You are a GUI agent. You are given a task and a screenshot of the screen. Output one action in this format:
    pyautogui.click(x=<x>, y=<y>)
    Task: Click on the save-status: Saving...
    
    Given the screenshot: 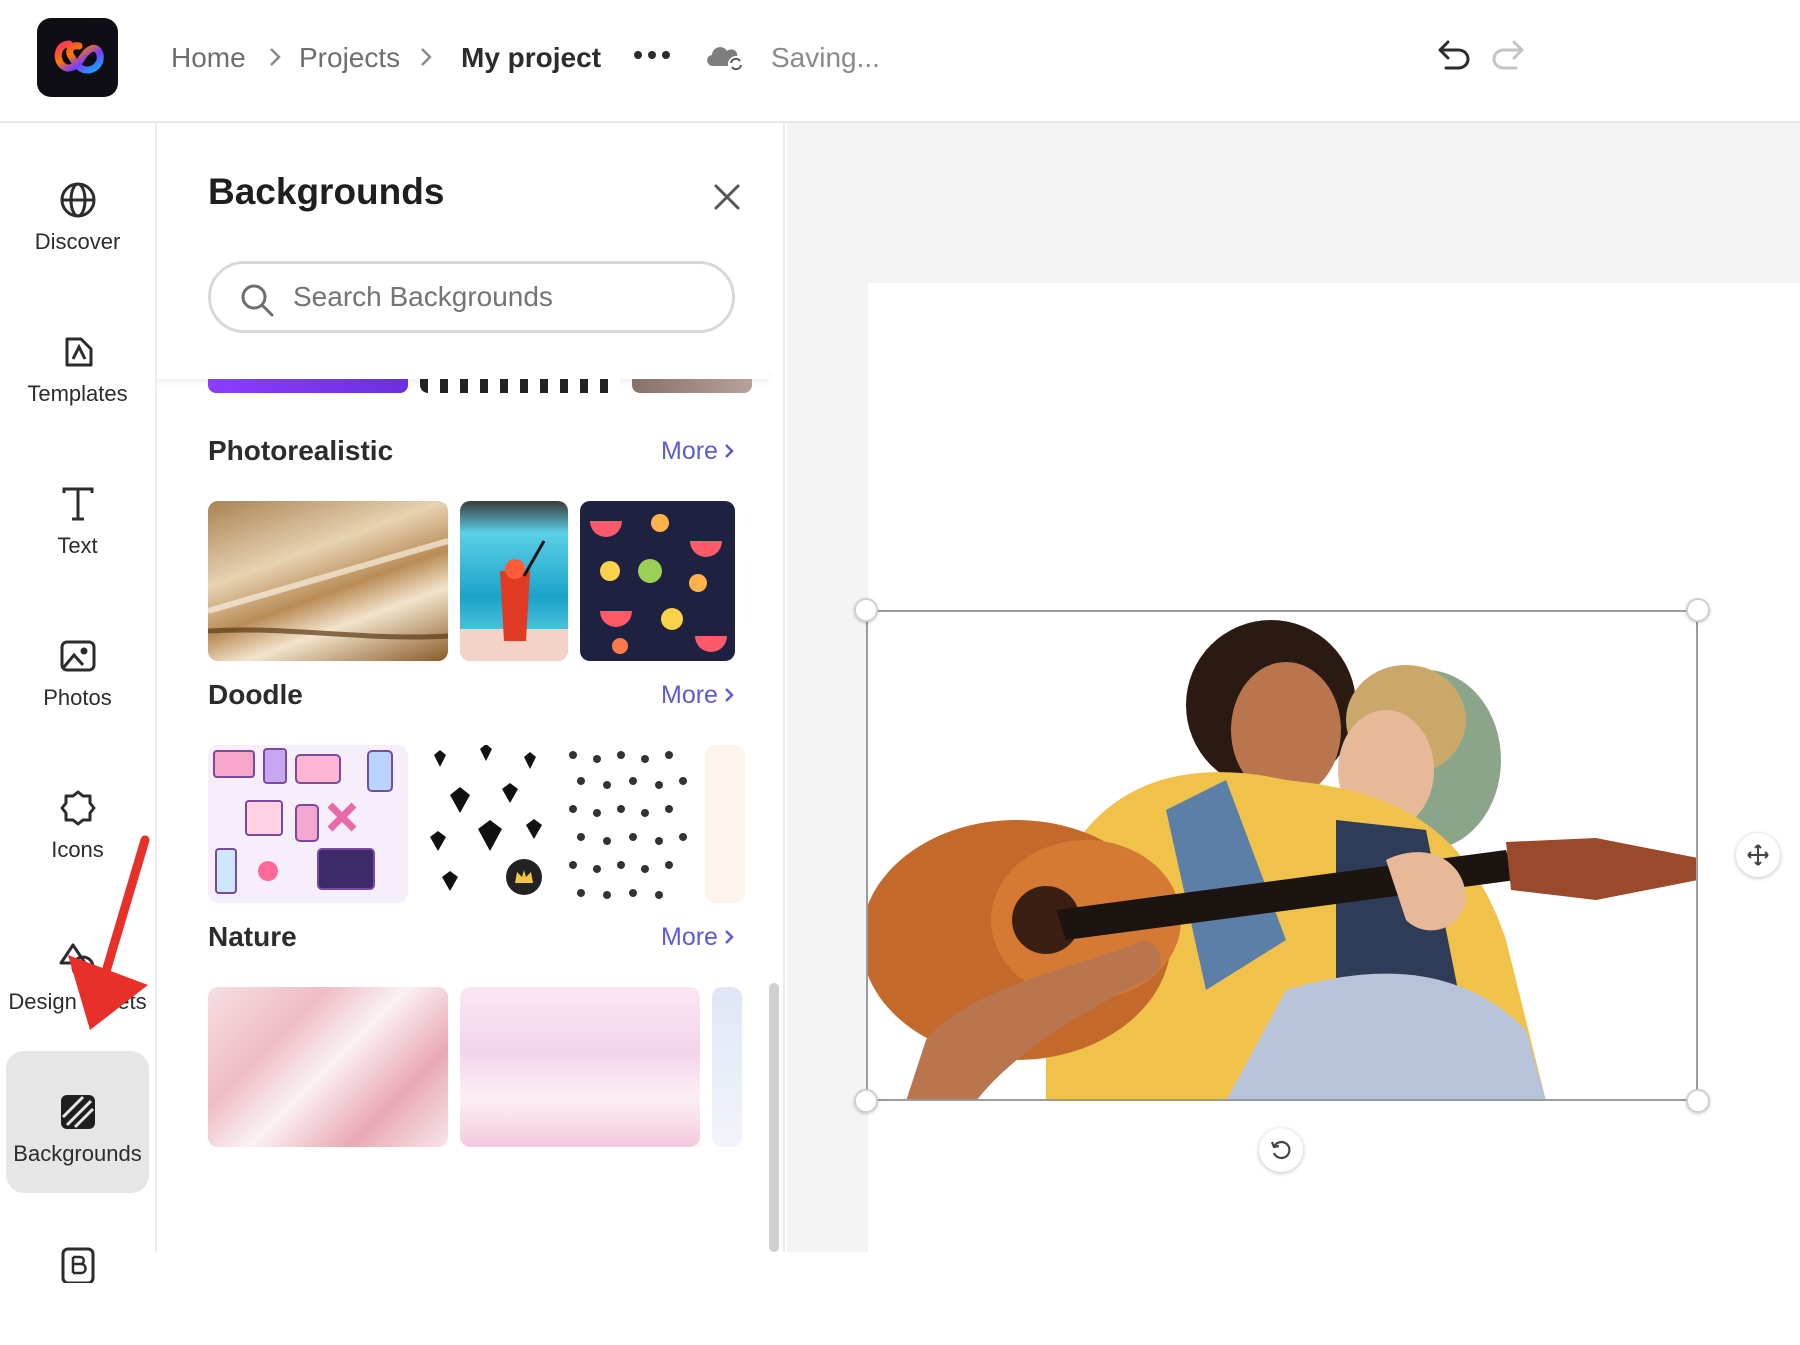 What is the action you would take?
    pyautogui.click(x=825, y=57)
    